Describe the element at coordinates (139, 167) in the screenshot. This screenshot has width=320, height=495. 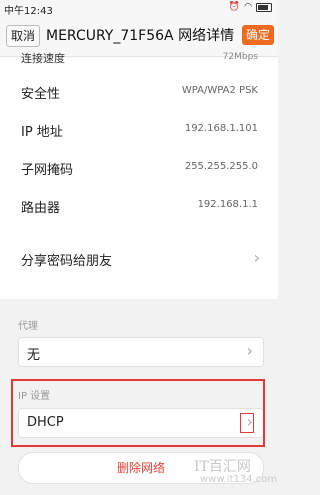
I see `row-subnet-mask: 子网掩码 255.255.255.0` at that location.